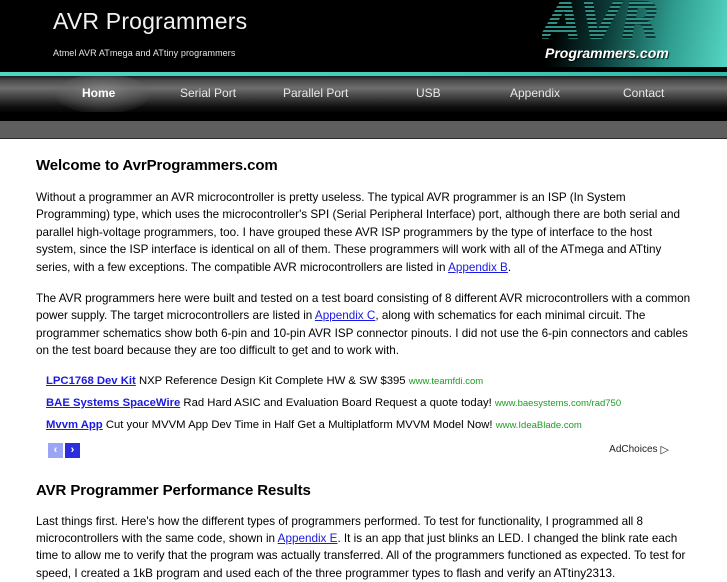 This screenshot has height=582, width=727. I want to click on section-heading-performance: AVR Programmer Performance Results, so click(173, 490).